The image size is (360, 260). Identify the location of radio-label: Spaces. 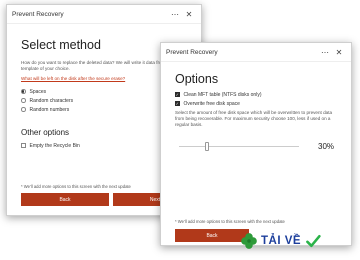
(38, 91).